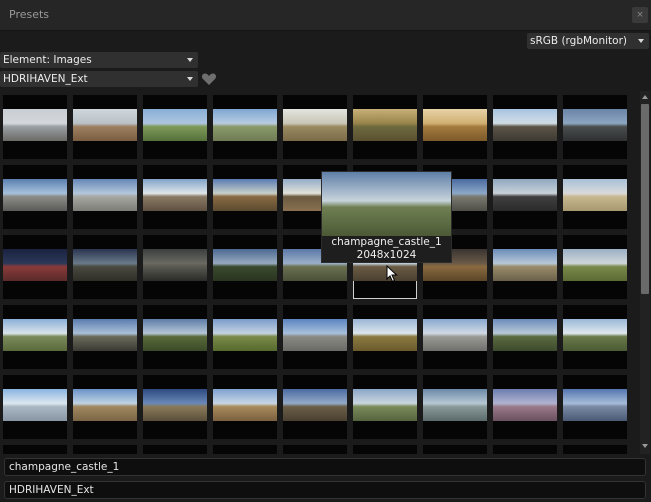 Image resolution: width=651 pixels, height=502 pixels. What do you see at coordinates (325, 490) in the screenshot?
I see `collection-name-field: HDRIHAVEN_Ext` at bounding box center [325, 490].